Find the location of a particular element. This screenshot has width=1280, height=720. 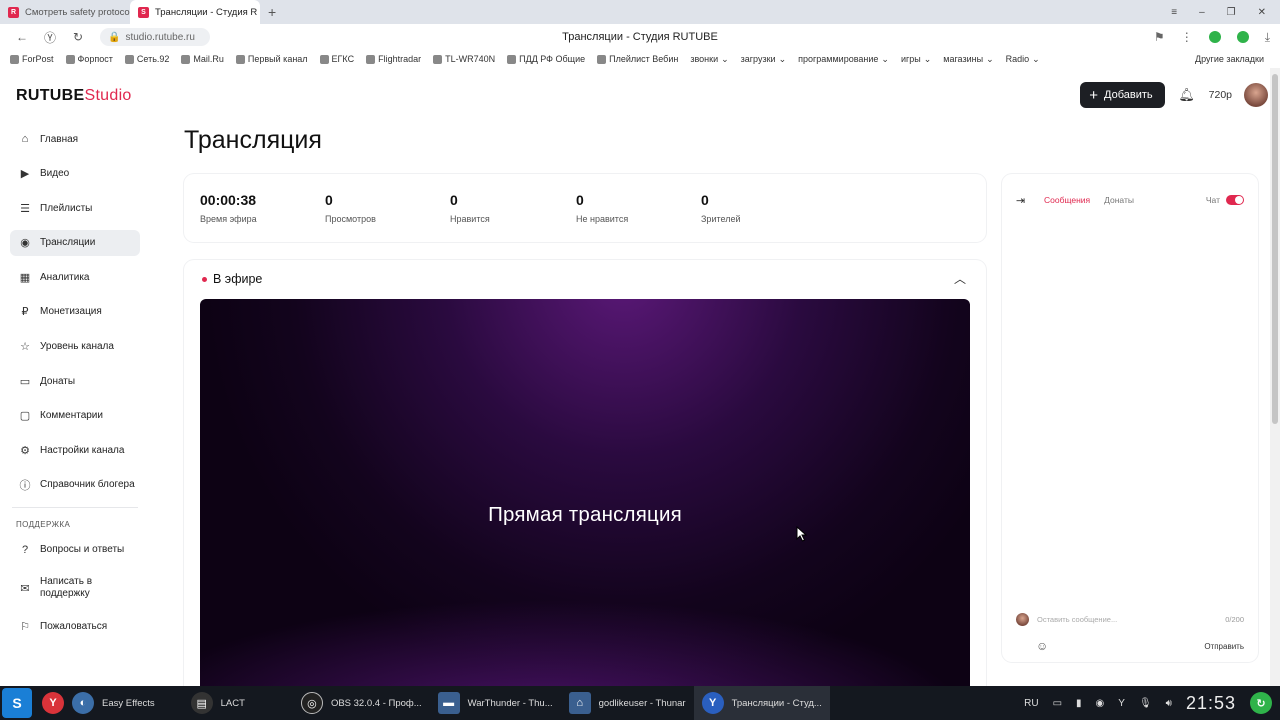

sidebar-item-contact-support: ✉ Написать в поддержку is located at coordinates (75, 588).